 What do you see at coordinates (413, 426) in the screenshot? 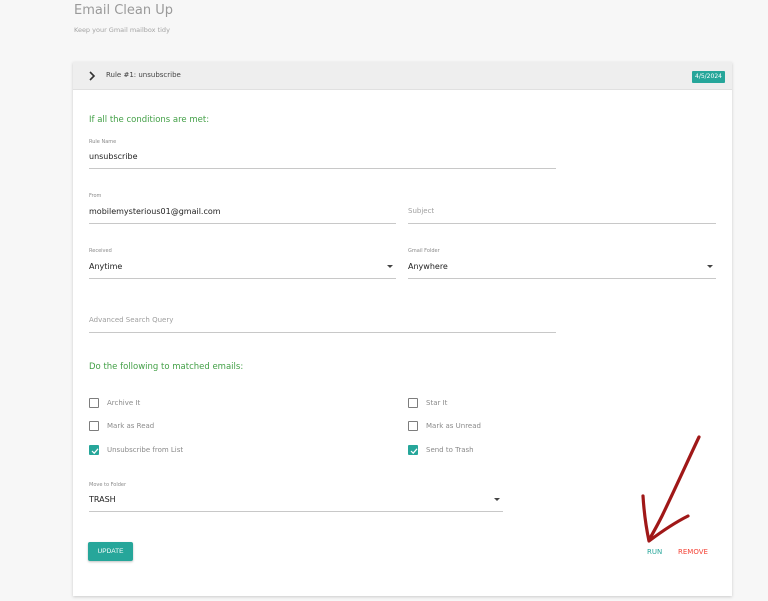
I see `mark-unread-checkbox` at bounding box center [413, 426].